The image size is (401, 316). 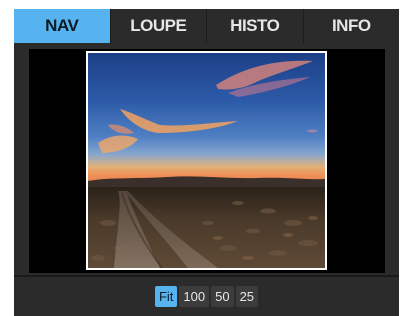 What do you see at coordinates (194, 296) in the screenshot?
I see `zoom-100-button: 100` at bounding box center [194, 296].